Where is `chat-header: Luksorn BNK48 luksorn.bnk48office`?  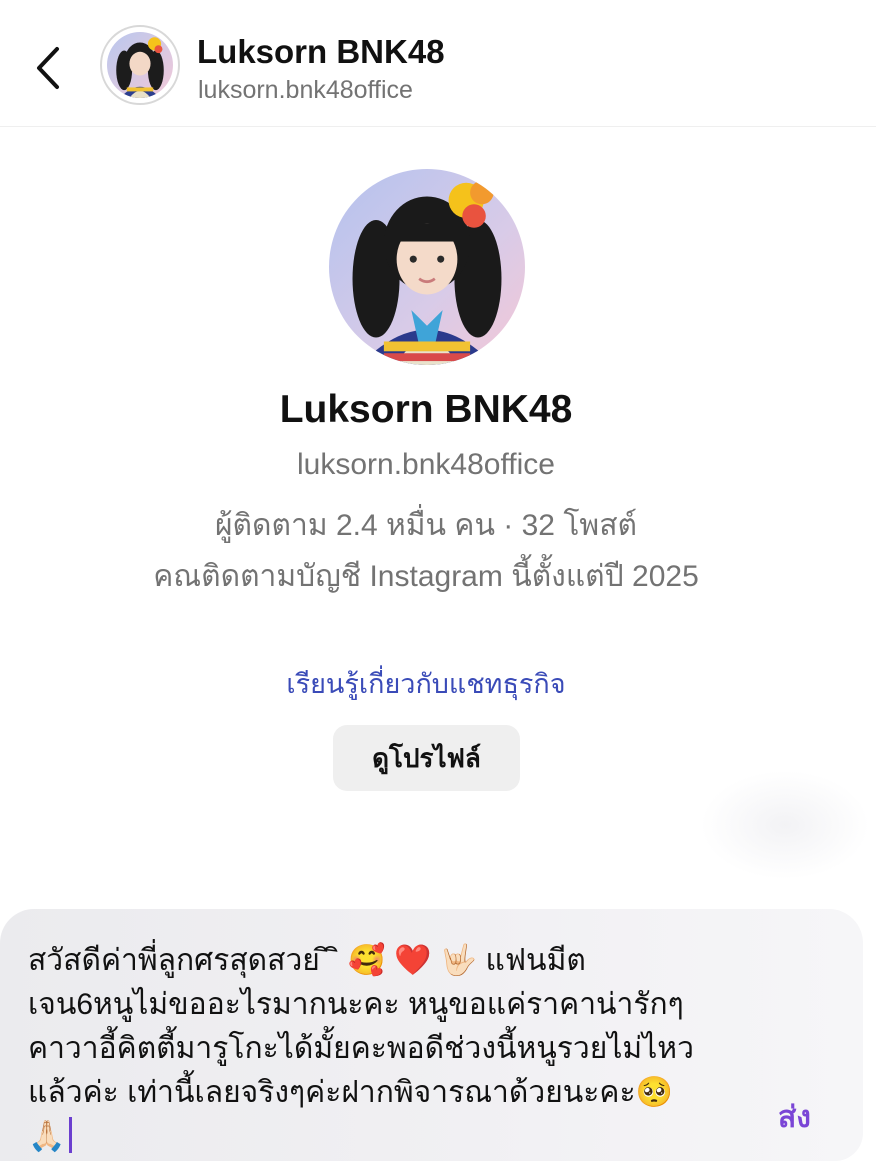
chat-header: Luksorn BNK48 luksorn.bnk48office is located at coordinates (438, 63).